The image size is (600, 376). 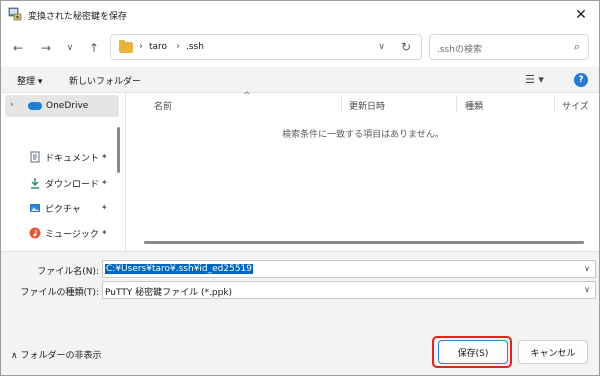 What do you see at coordinates (363, 135) in the screenshot?
I see `empty-message: 検索条件に一致する項目はありません。` at bounding box center [363, 135].